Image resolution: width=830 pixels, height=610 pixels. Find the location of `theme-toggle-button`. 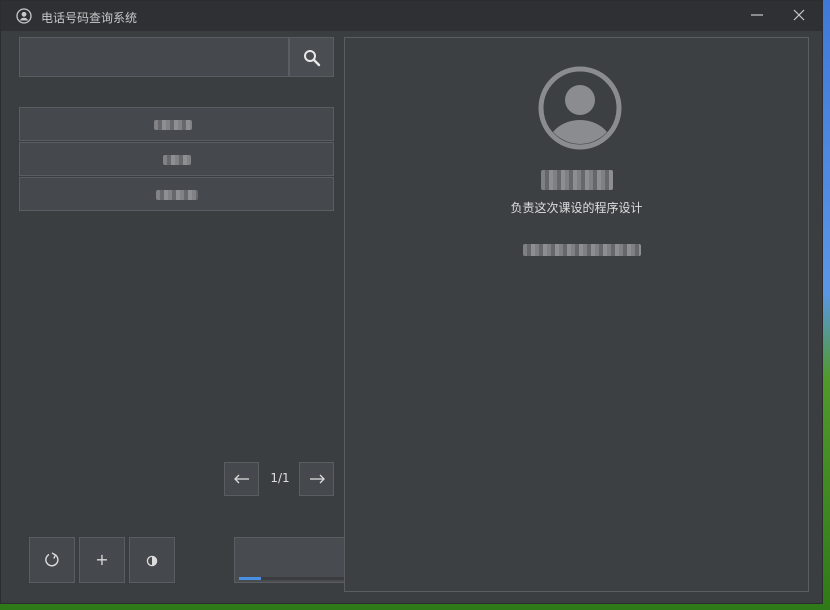

theme-toggle-button is located at coordinates (152, 560).